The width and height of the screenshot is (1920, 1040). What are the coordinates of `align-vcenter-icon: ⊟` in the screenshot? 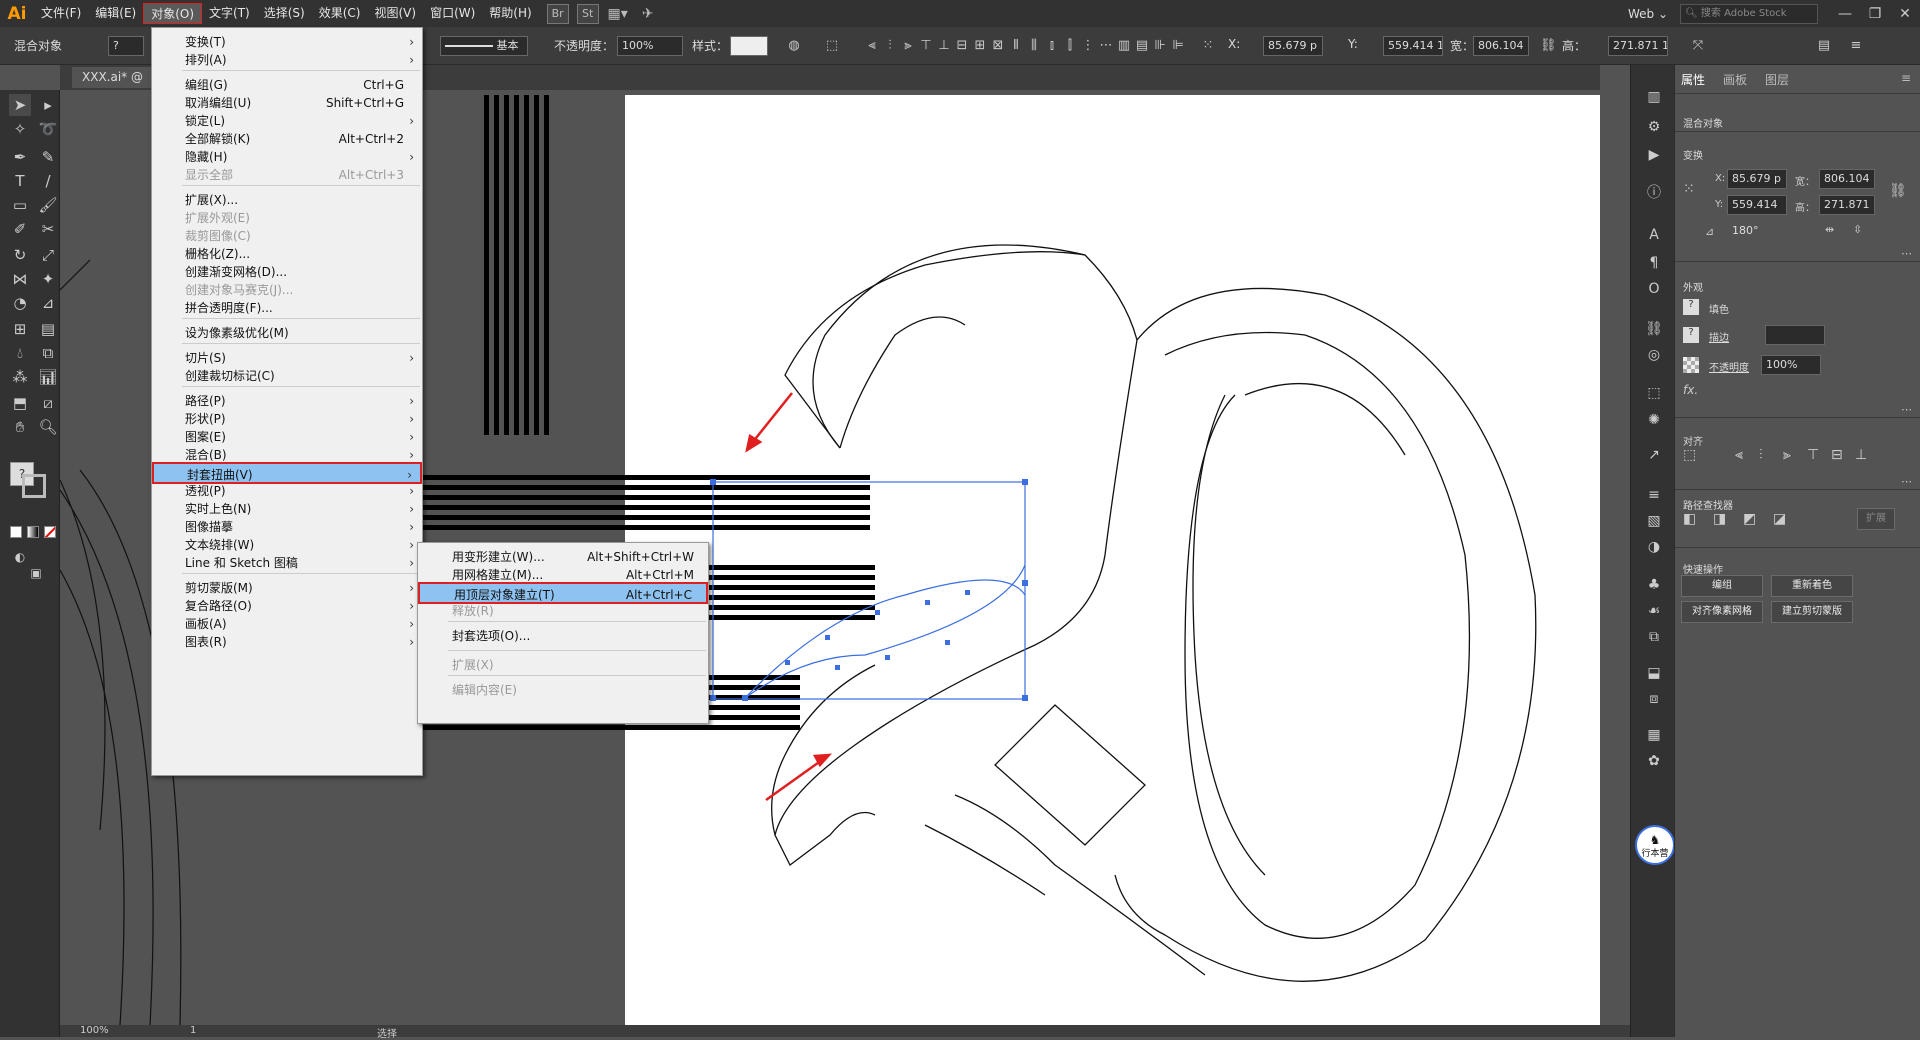 It's located at (1837, 455).